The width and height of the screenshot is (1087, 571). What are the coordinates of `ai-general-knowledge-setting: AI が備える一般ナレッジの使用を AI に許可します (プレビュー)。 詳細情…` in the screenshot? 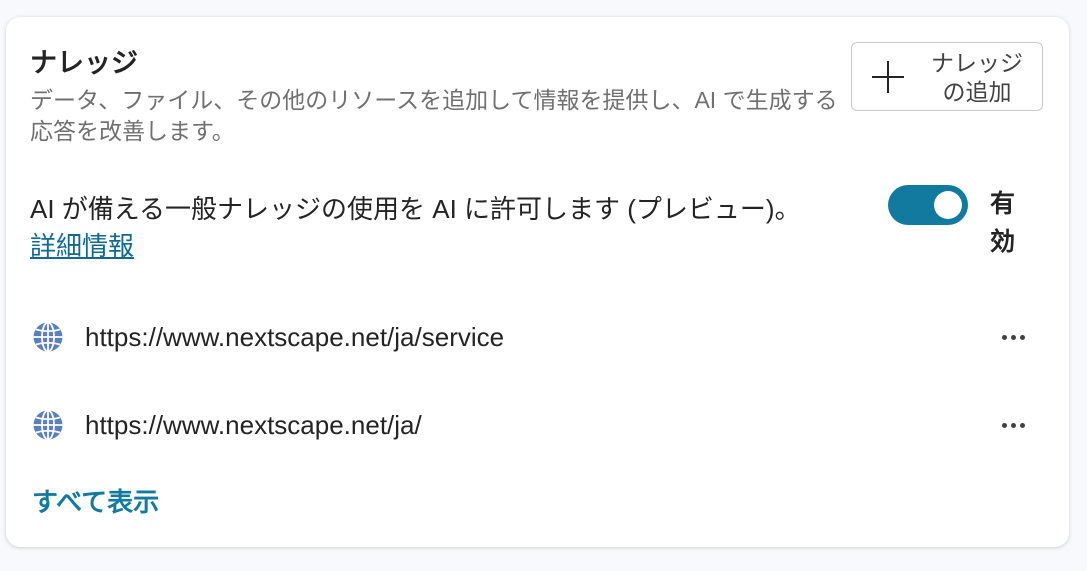 It's located at (455, 228).